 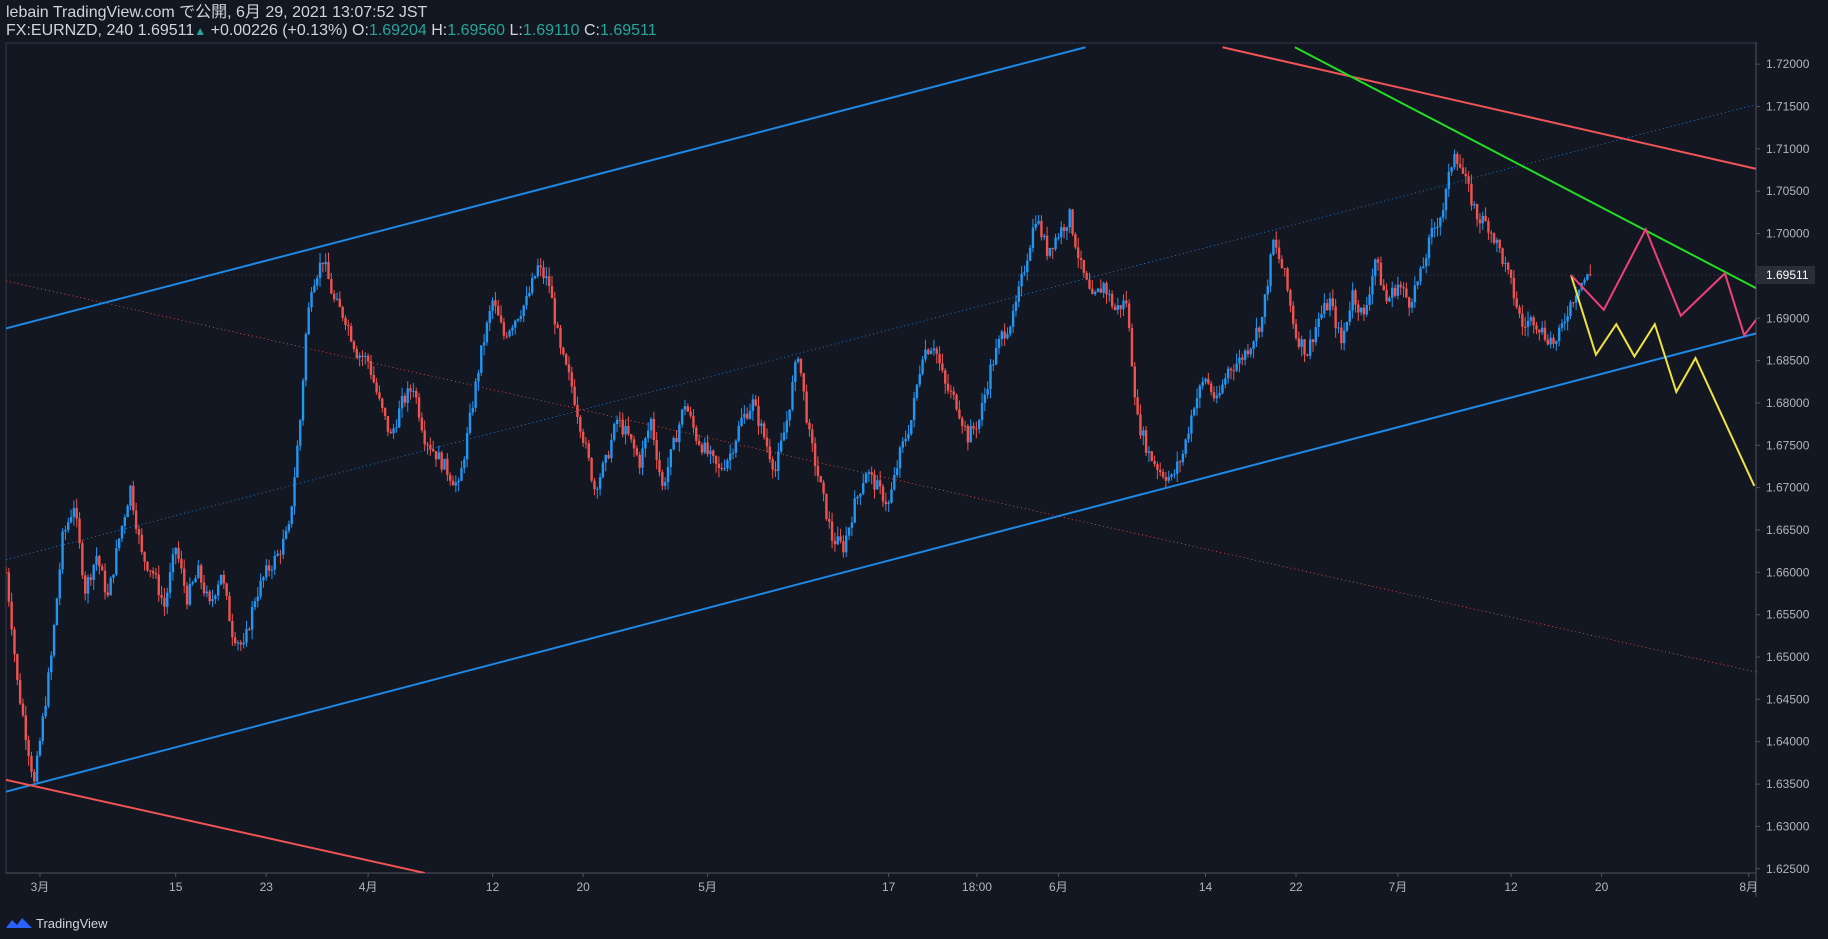 What do you see at coordinates (57, 923) in the screenshot?
I see `footer-brand: TradingView` at bounding box center [57, 923].